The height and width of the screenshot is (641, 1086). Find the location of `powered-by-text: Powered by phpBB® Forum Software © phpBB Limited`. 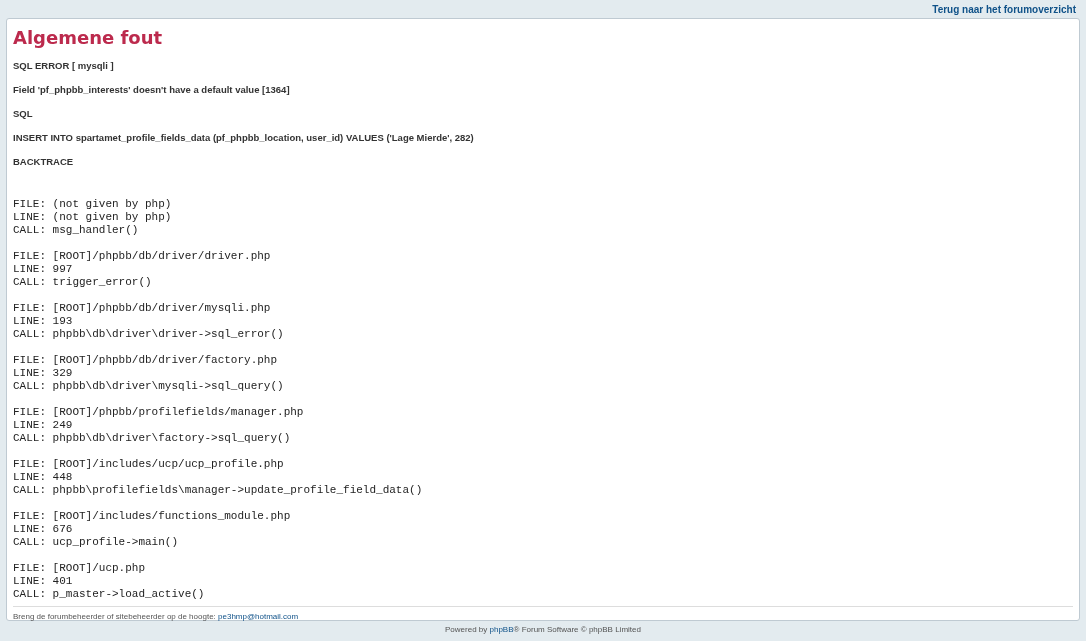

powered-by-text: Powered by phpBB® Forum Software © phpBB Limited is located at coordinates (543, 629).